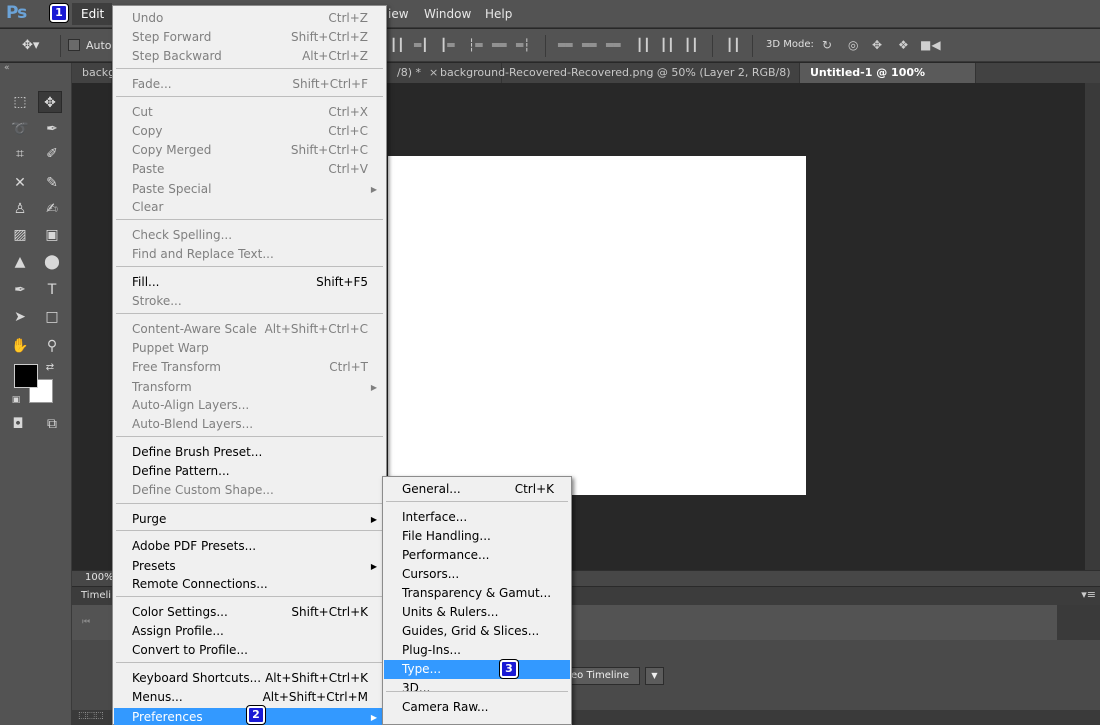 The height and width of the screenshot is (725, 1100). Describe the element at coordinates (20, 102) in the screenshot. I see `marquee-icon: ⬚` at that location.